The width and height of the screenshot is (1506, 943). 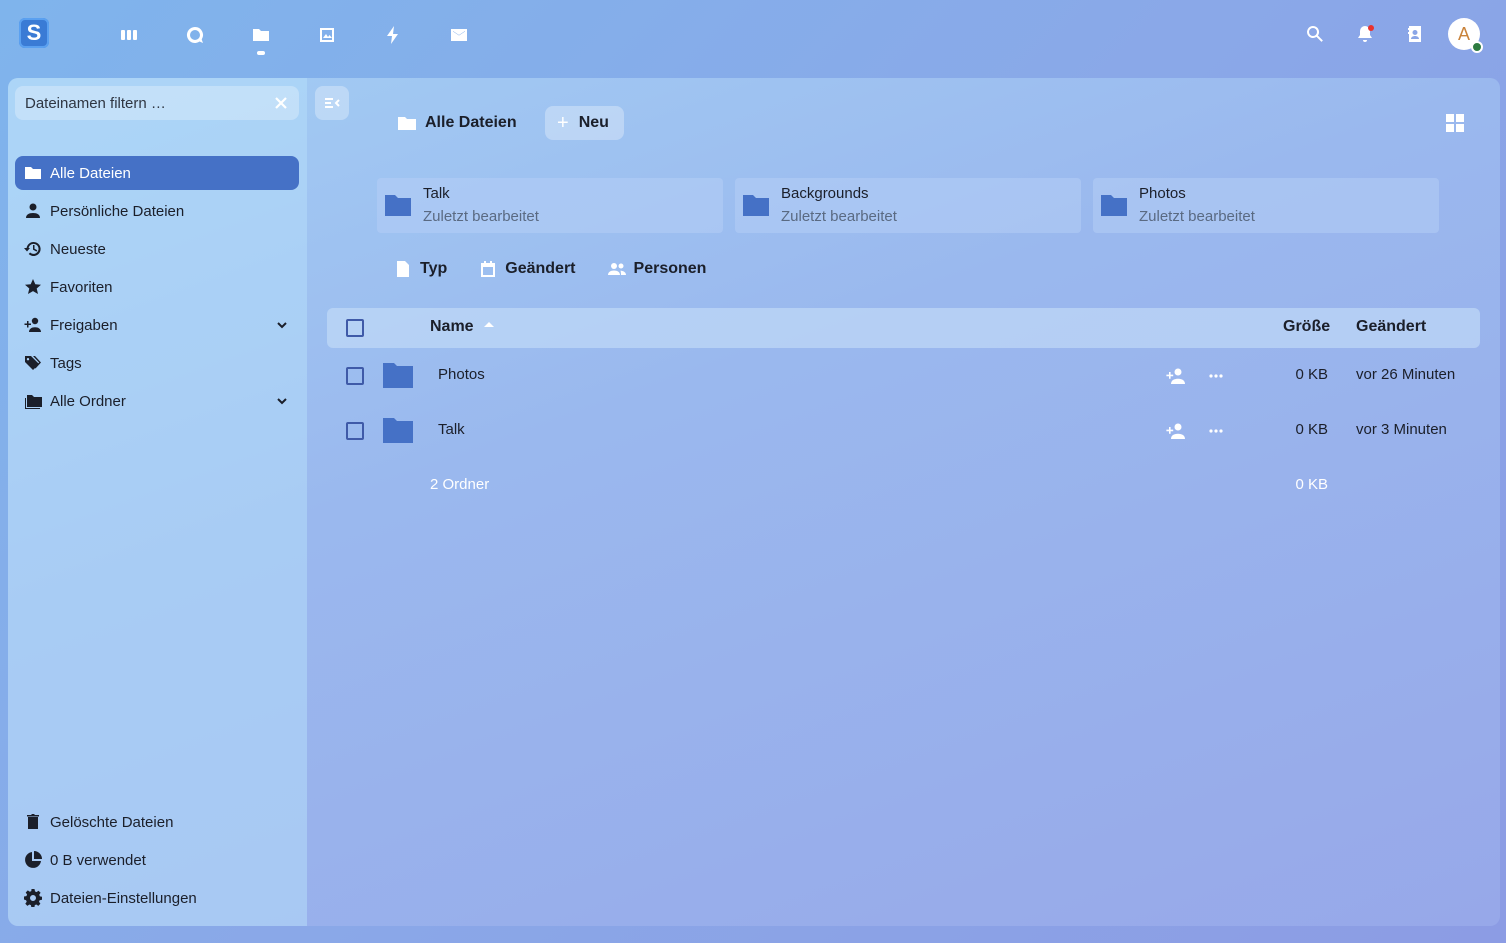 I want to click on recent-card-name: Backgrounds, so click(x=825, y=193).